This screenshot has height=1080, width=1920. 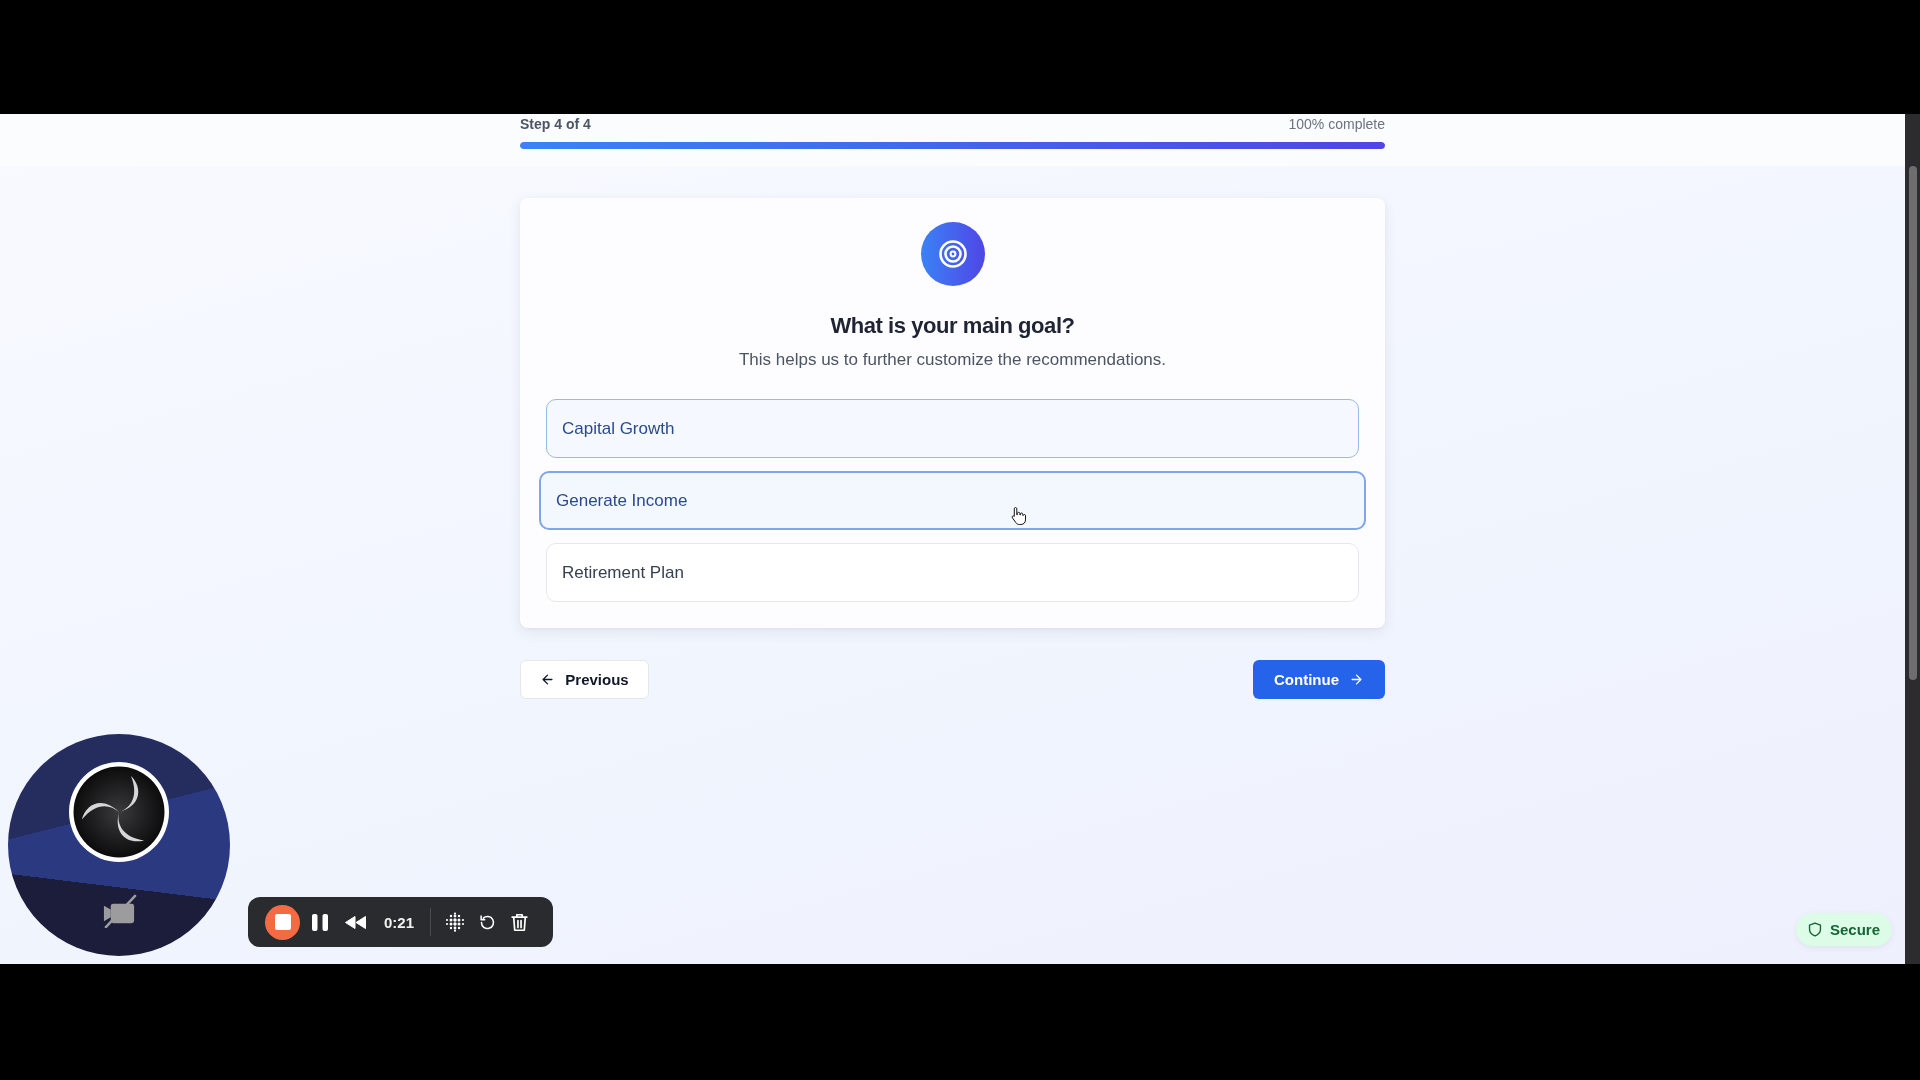 I want to click on scrollbar-thumb, so click(x=1913, y=423).